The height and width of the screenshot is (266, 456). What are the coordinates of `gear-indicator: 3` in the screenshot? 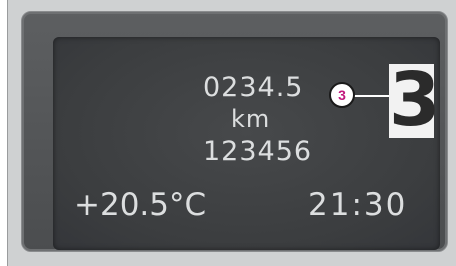 It's located at (415, 100).